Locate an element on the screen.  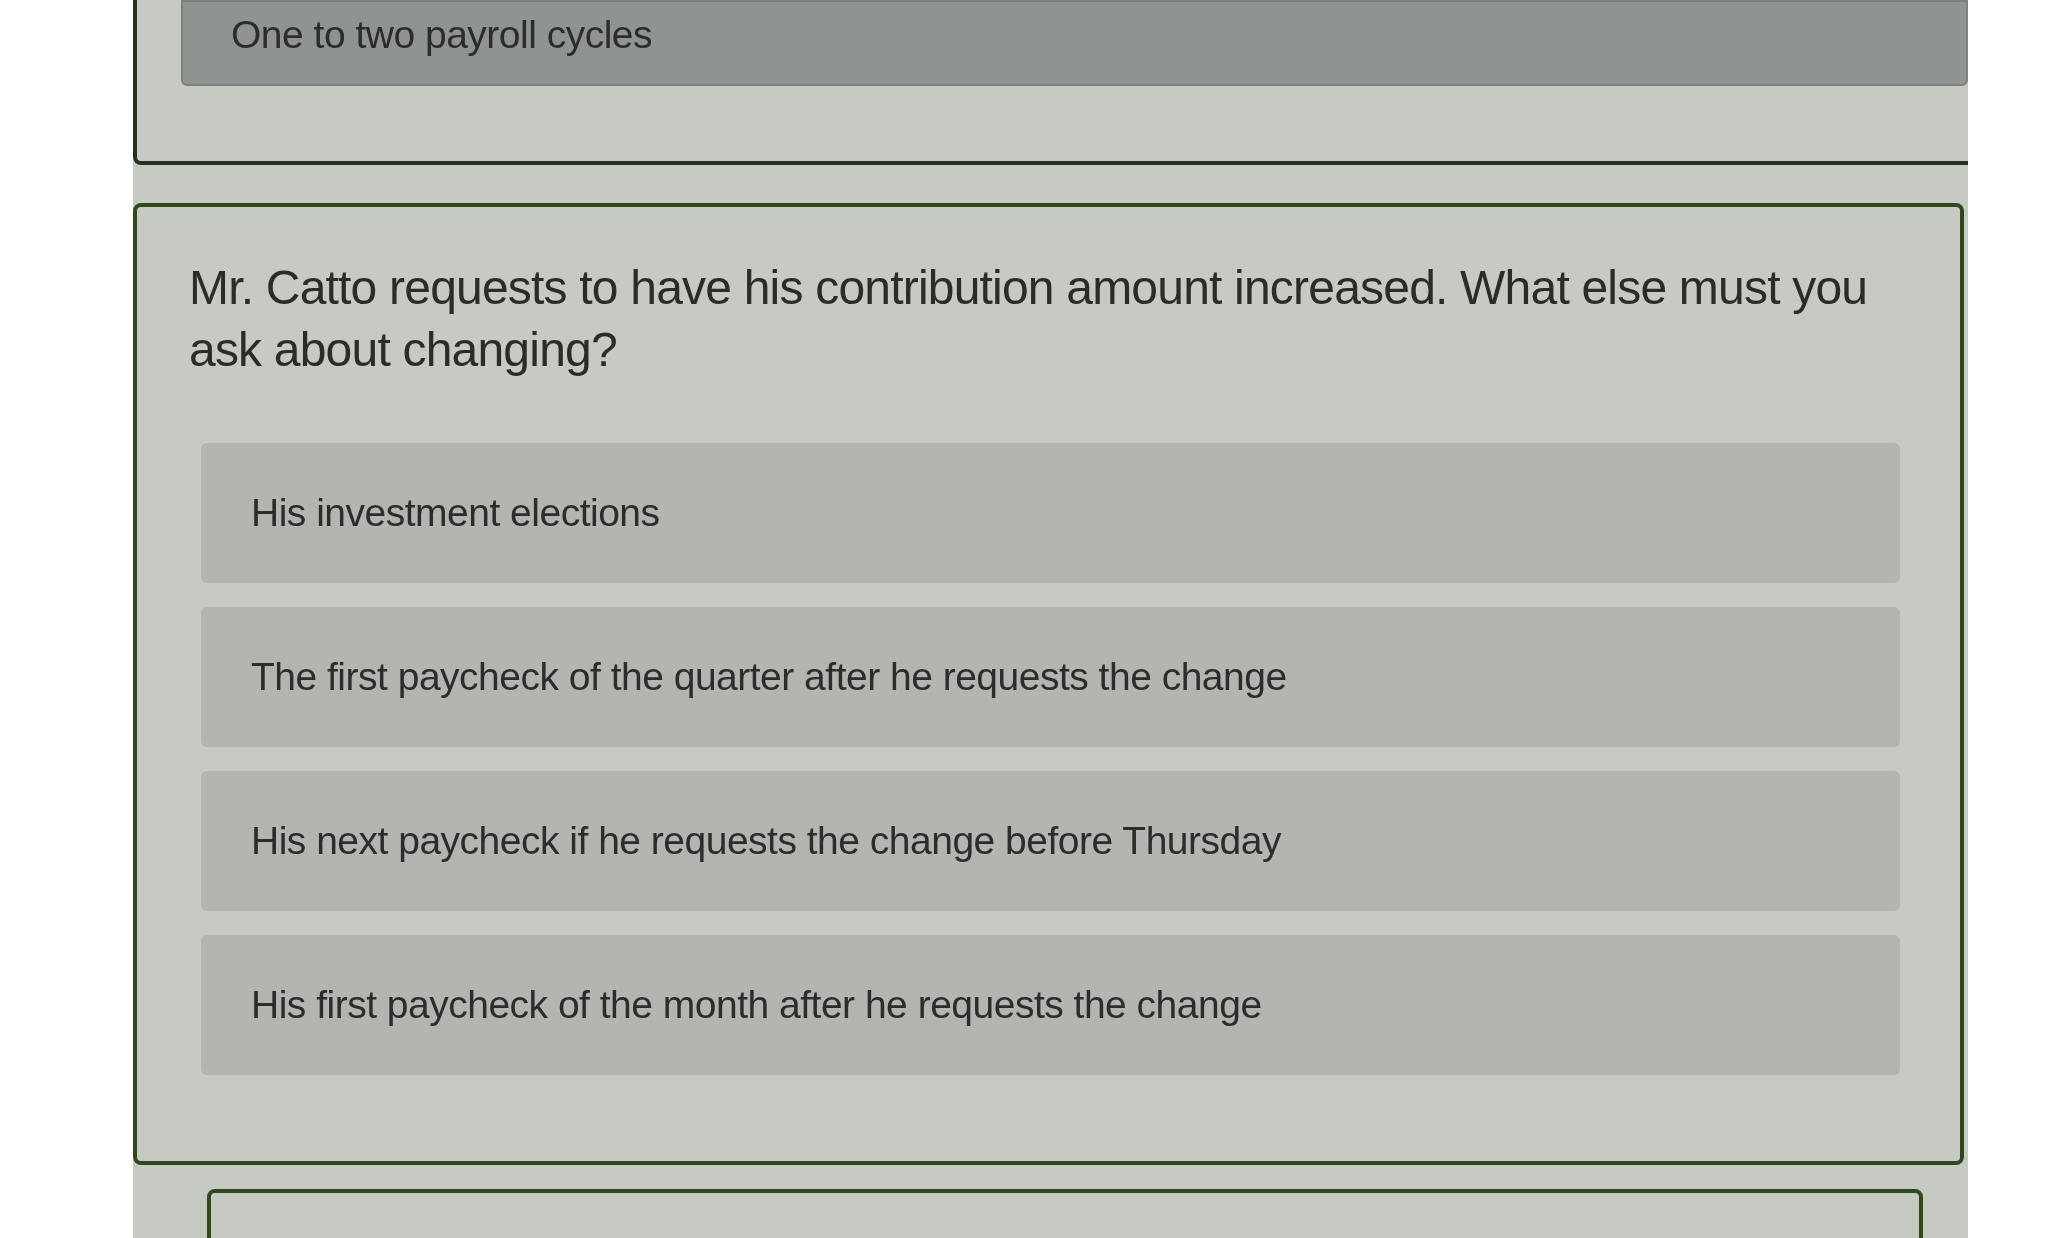
answer-option: One to two payroll cycles is located at coordinates (1074, 43).